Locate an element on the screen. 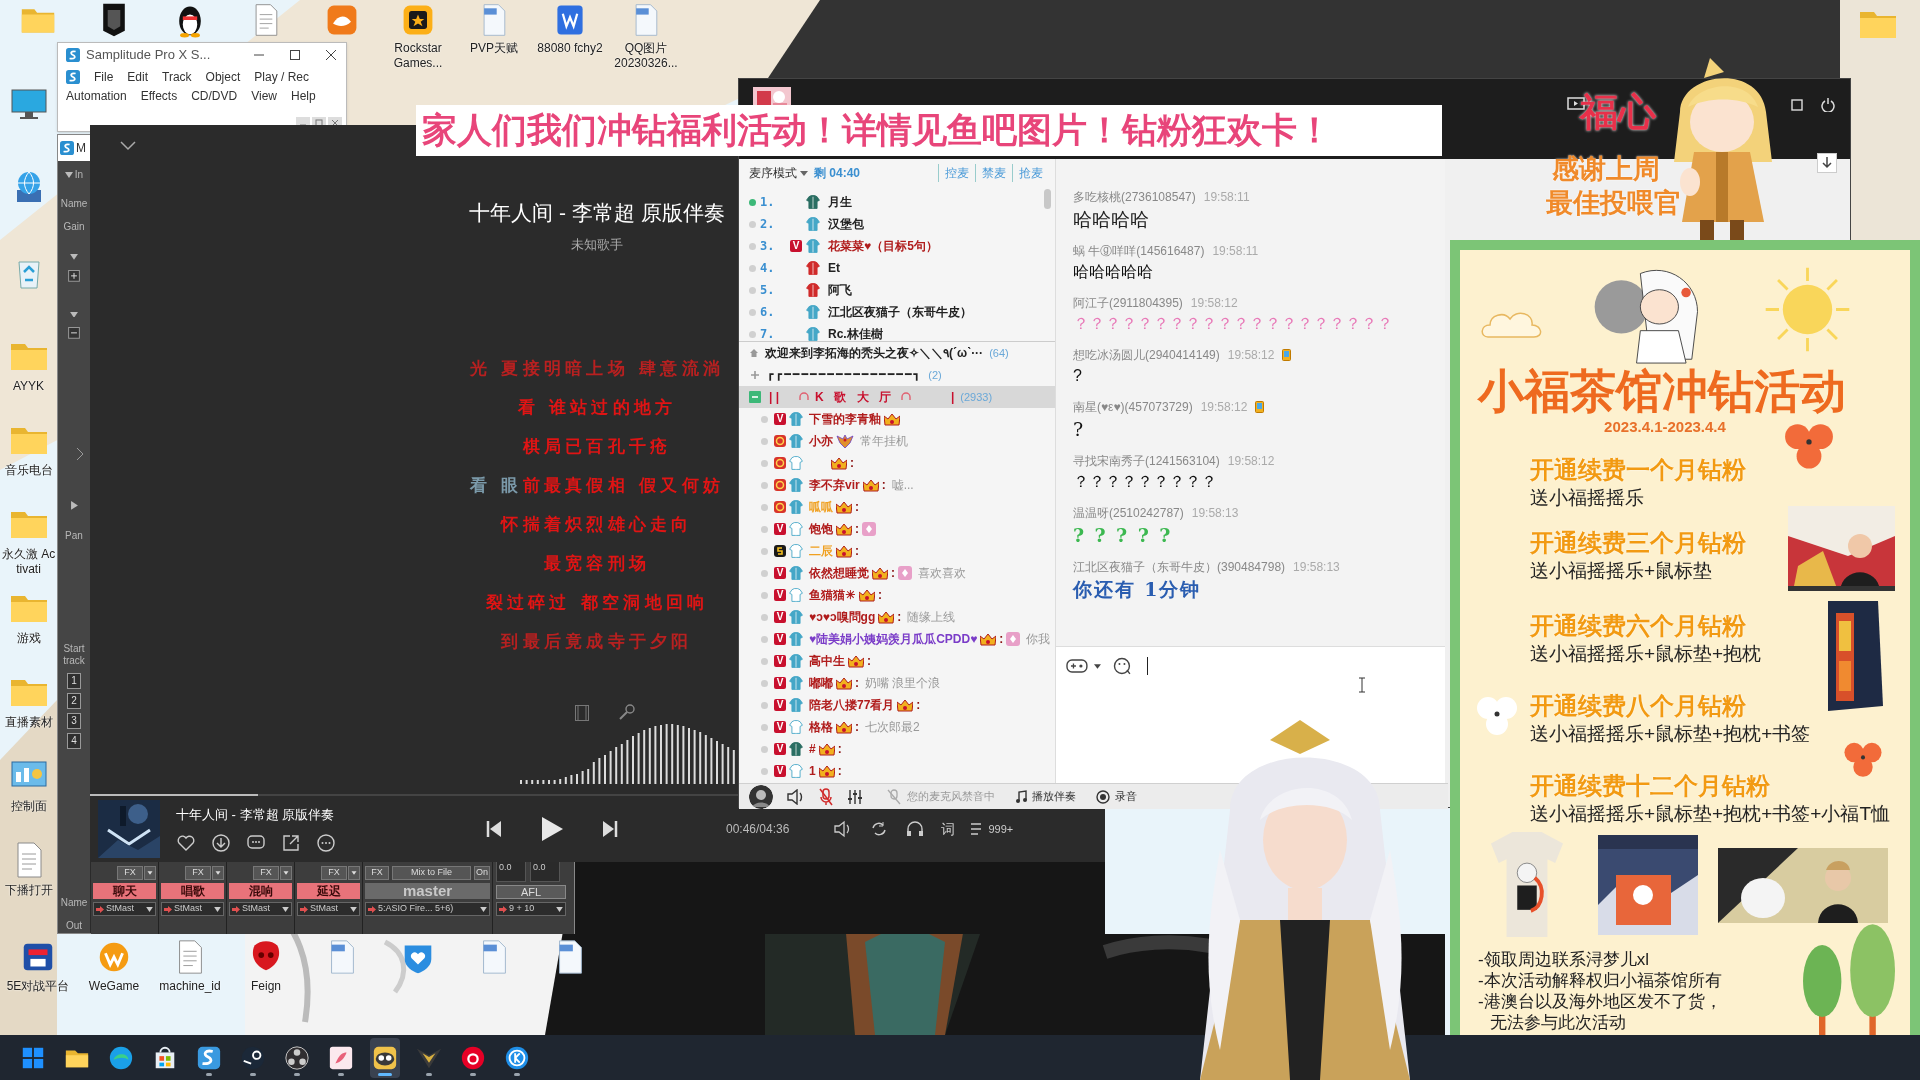 This screenshot has width=1920, height=1080. message-text: ? ? ? ? ? is located at coordinates (1123, 535).